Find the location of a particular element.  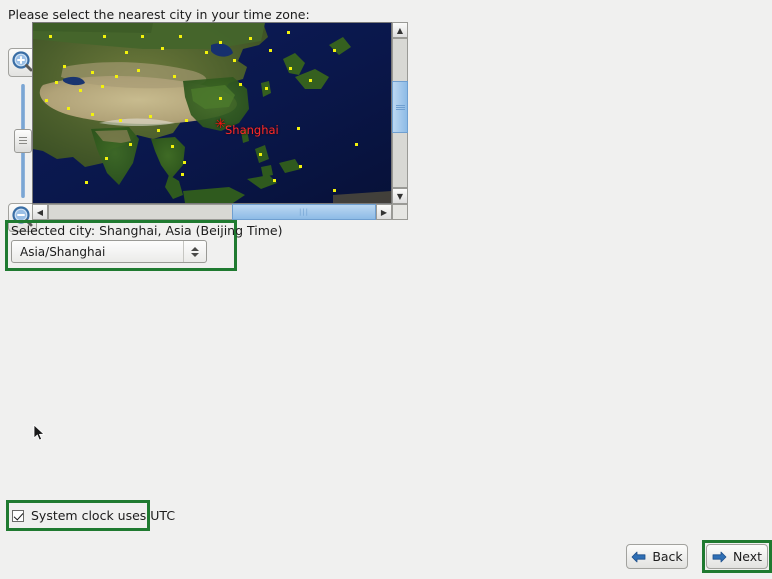

selected-city-map-label: Shanghai is located at coordinates (252, 130).